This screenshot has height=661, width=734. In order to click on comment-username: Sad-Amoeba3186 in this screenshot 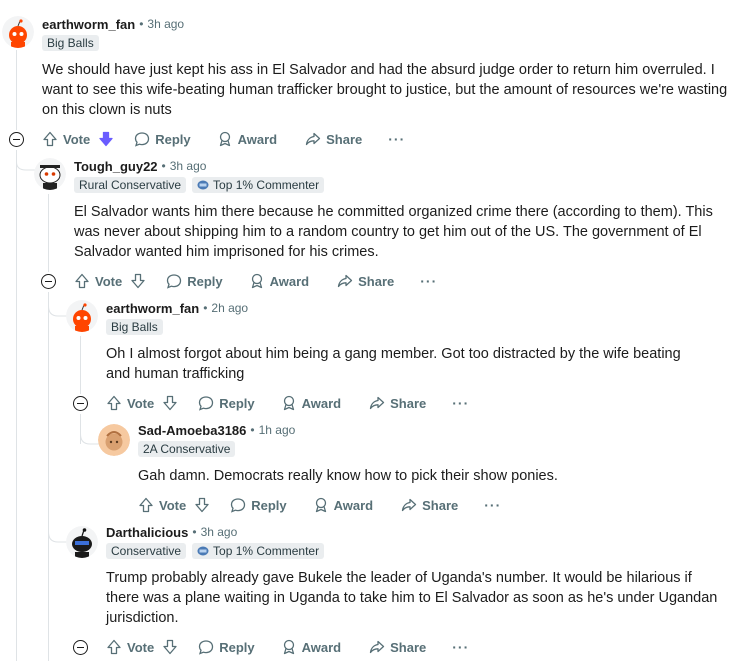, I will do `click(192, 430)`.